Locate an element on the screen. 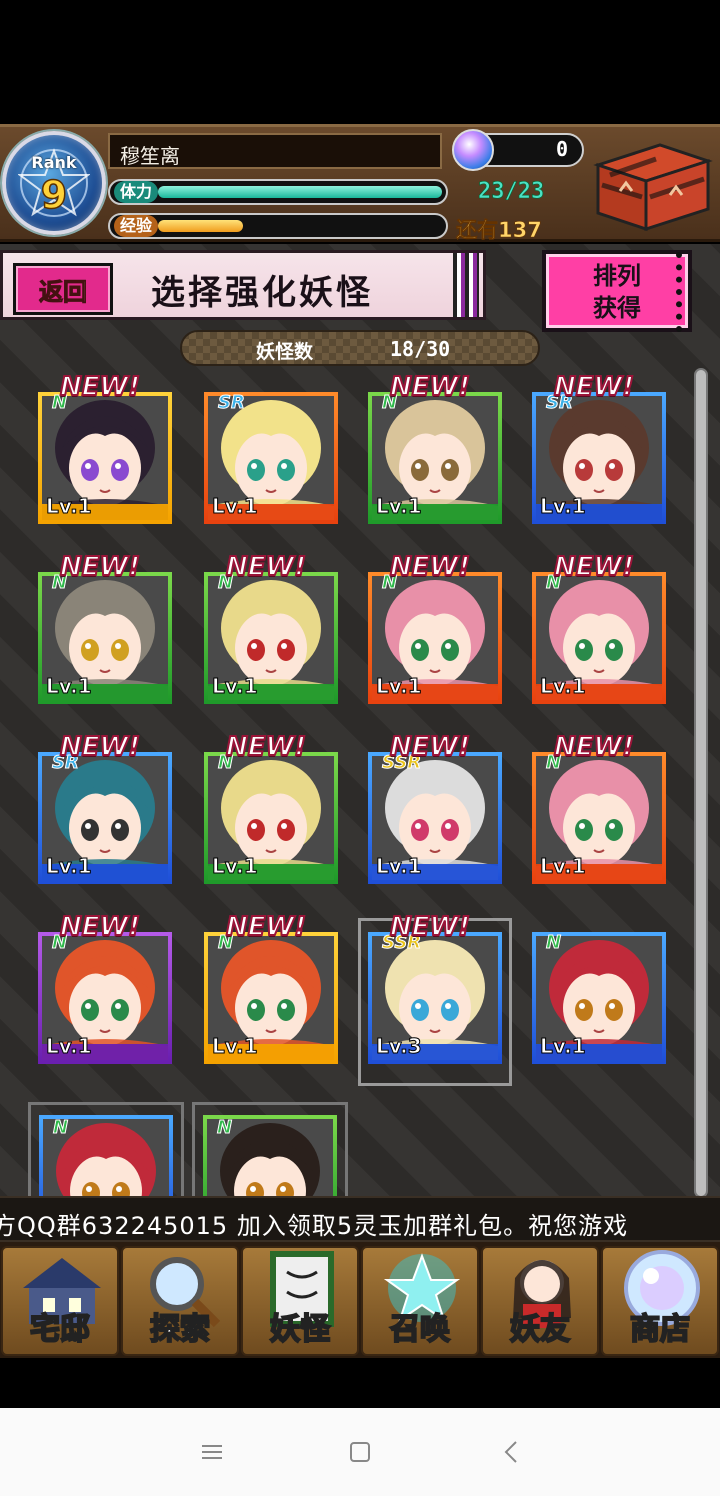 The image size is (720, 1496). monster-card: Lv.3 SSR NEW! is located at coordinates (435, 998).